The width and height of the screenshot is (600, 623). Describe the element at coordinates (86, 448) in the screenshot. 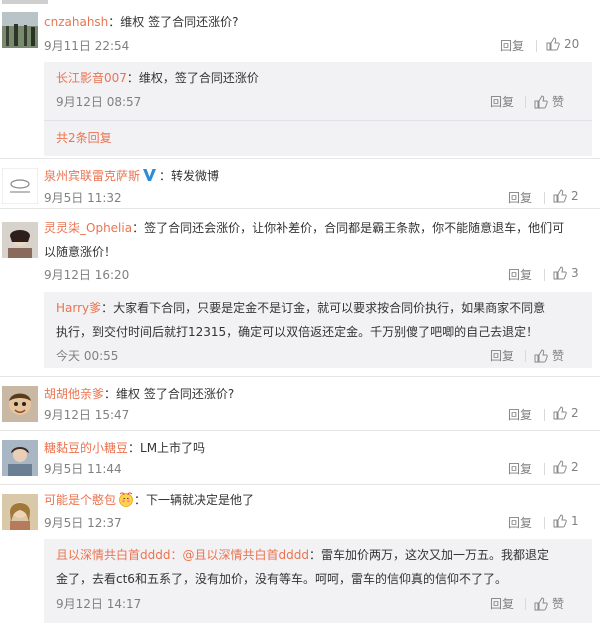

I see `username: 糖黏豆的小糖豆` at that location.